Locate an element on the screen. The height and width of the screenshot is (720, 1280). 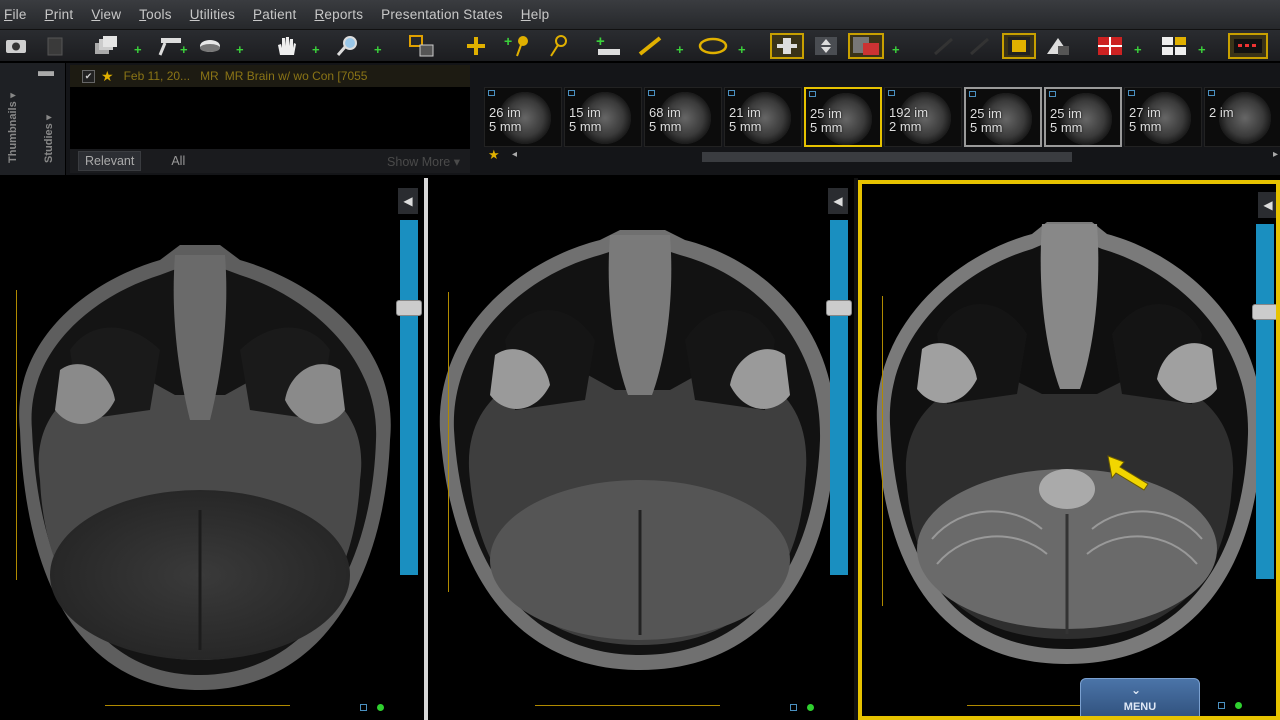
status-dot-icon is located at coordinates (1238, 705).